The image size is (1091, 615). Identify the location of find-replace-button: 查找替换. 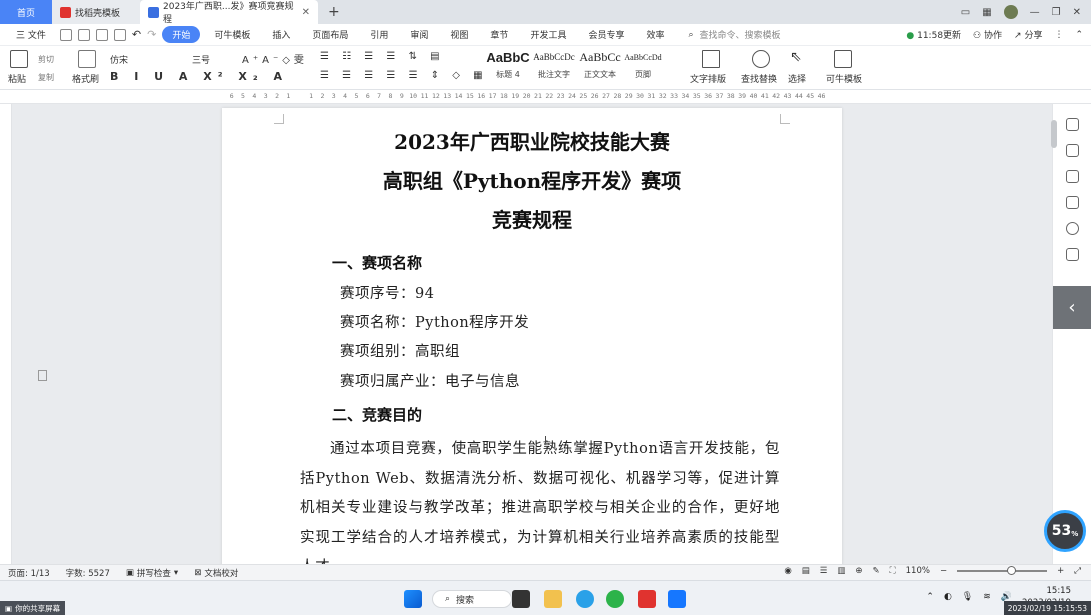
(759, 78).